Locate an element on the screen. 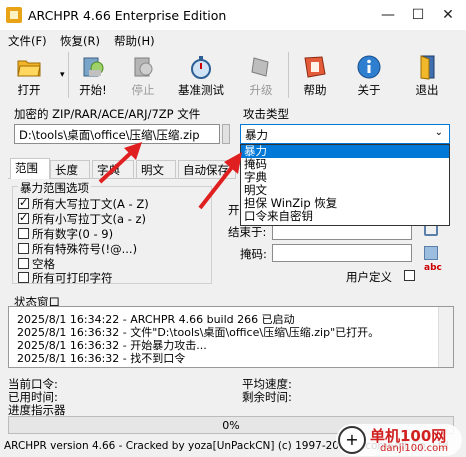 This screenshot has height=457, width=466. help-label: 帮助 is located at coordinates (315, 90).